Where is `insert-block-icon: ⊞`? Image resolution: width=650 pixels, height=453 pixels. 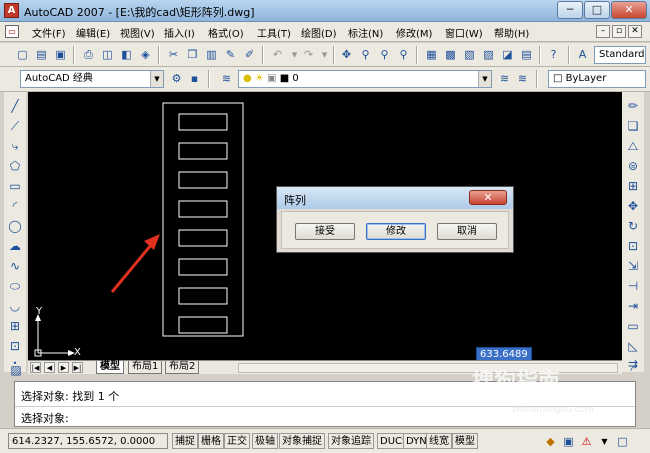
insert-block-icon: ⊞ is located at coordinates (15, 326).